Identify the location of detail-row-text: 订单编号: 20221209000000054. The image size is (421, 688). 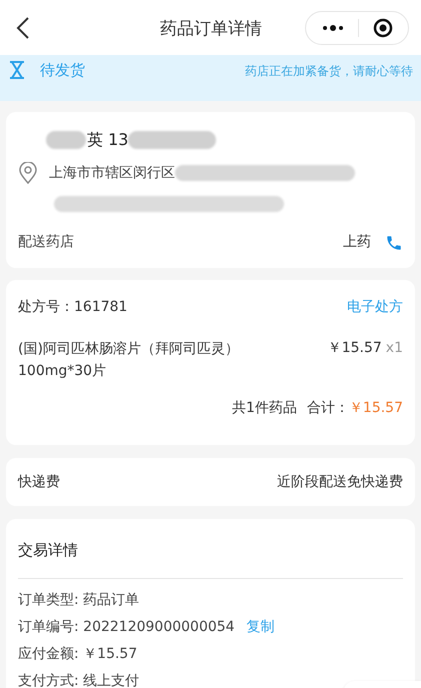
(126, 627).